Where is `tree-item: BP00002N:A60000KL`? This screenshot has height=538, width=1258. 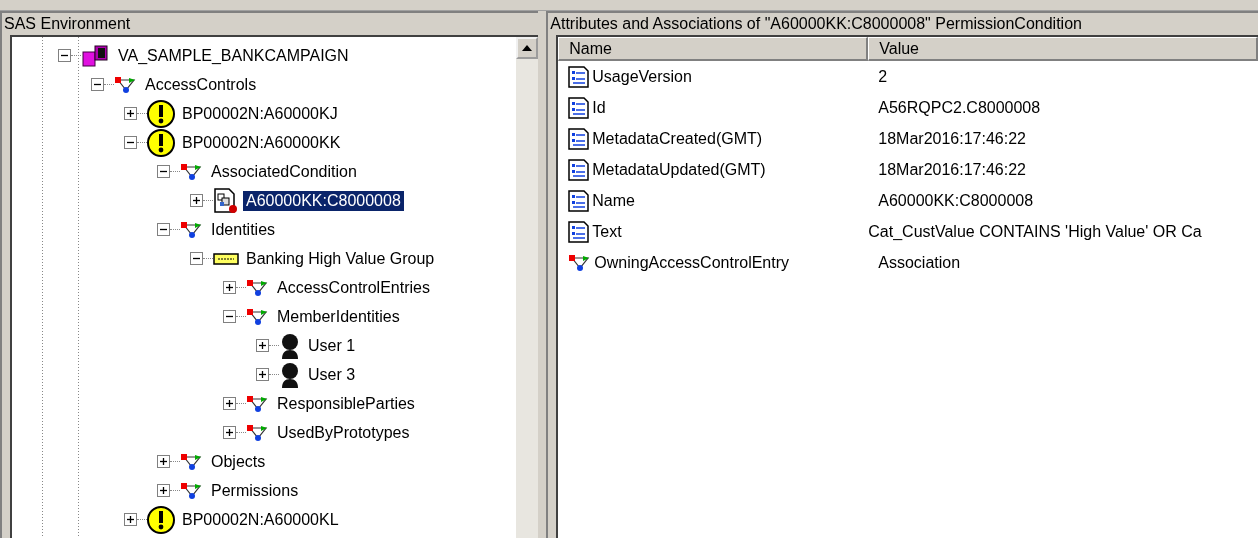
tree-item: BP00002N:A60000KL is located at coordinates (260, 519).